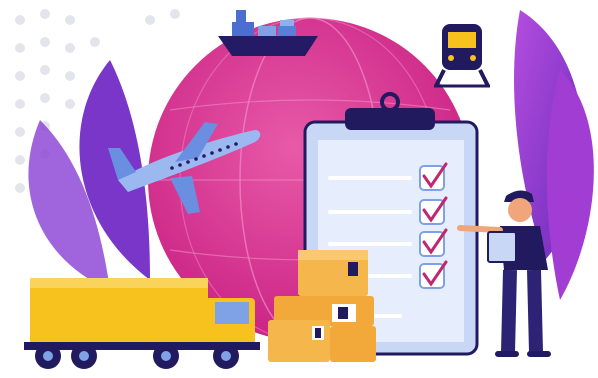  I want to click on leaf-right-front-shape, so click(570, 185).